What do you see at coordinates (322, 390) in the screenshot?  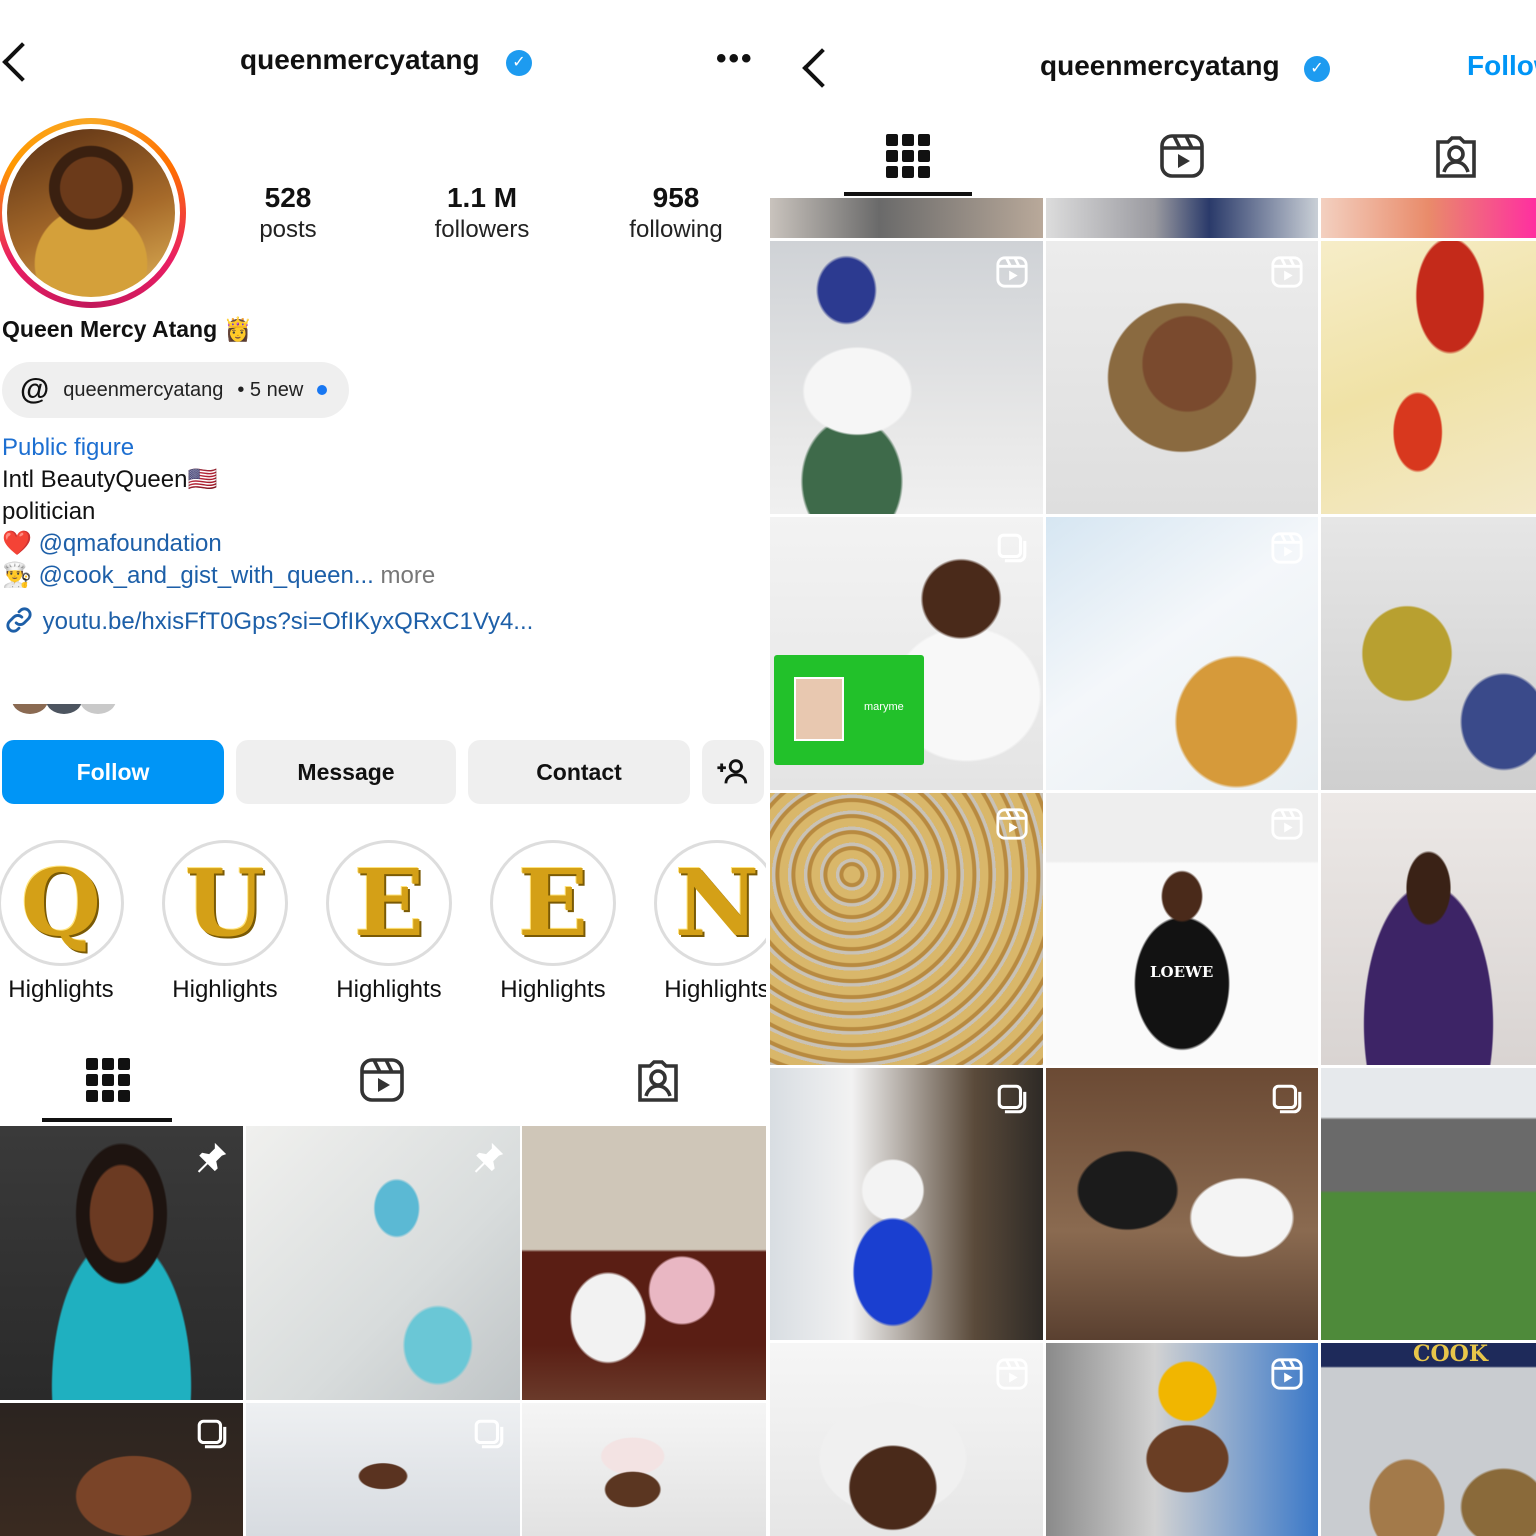 I see `new-indicator-dot` at bounding box center [322, 390].